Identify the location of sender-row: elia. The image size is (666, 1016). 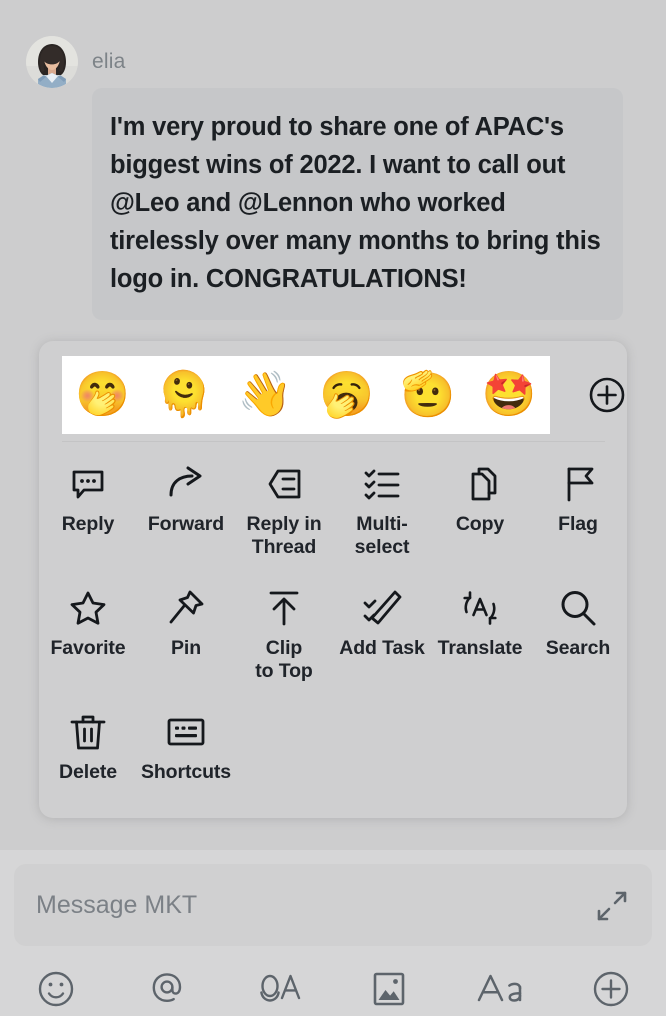
(76, 62).